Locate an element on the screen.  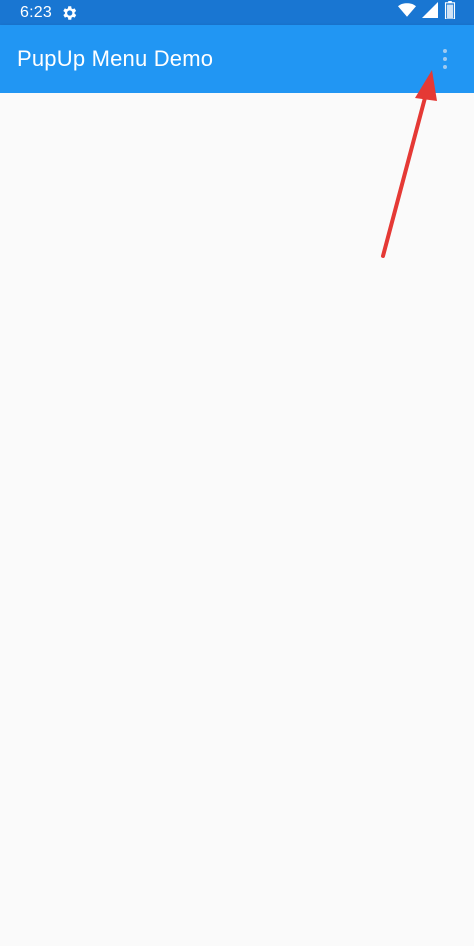
battery-icon is located at coordinates (450, 12).